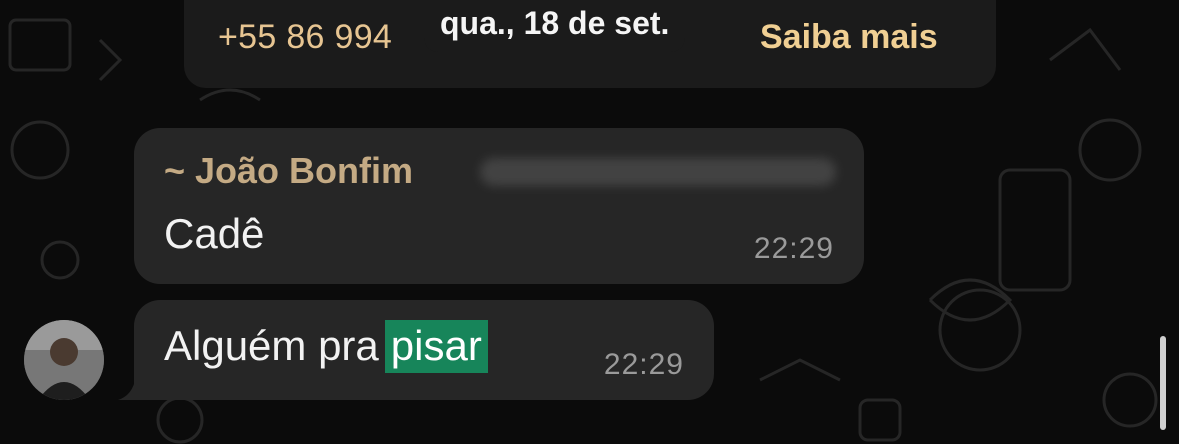 This screenshot has height=444, width=1179. What do you see at coordinates (288, 171) in the screenshot?
I see `sender-name: ~ João Bonfim` at bounding box center [288, 171].